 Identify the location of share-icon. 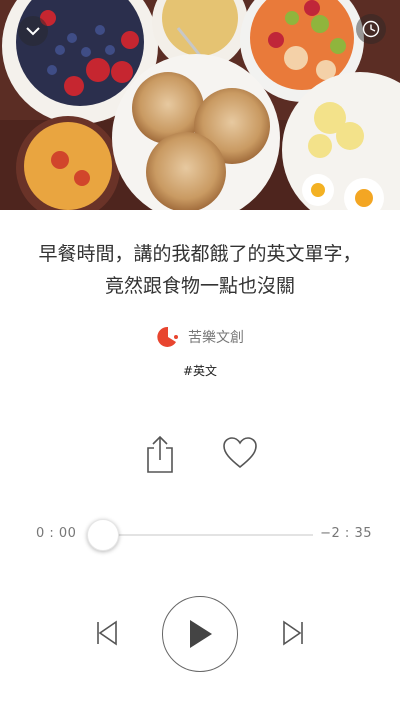
(160, 454).